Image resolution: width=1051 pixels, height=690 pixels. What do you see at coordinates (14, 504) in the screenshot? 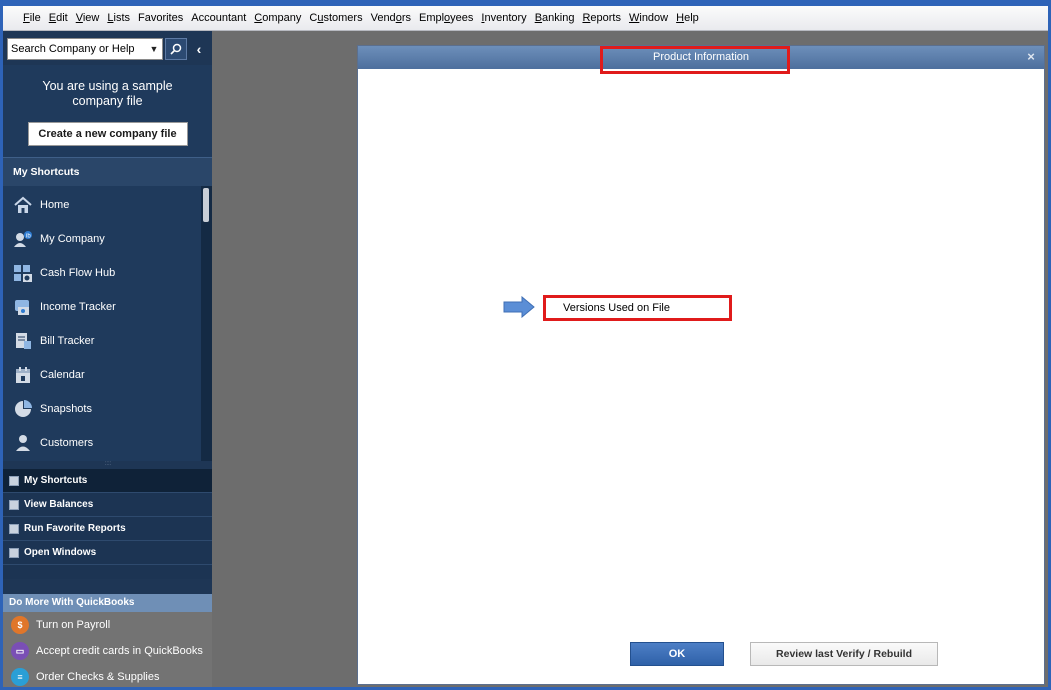
I see `balances-icon` at bounding box center [14, 504].